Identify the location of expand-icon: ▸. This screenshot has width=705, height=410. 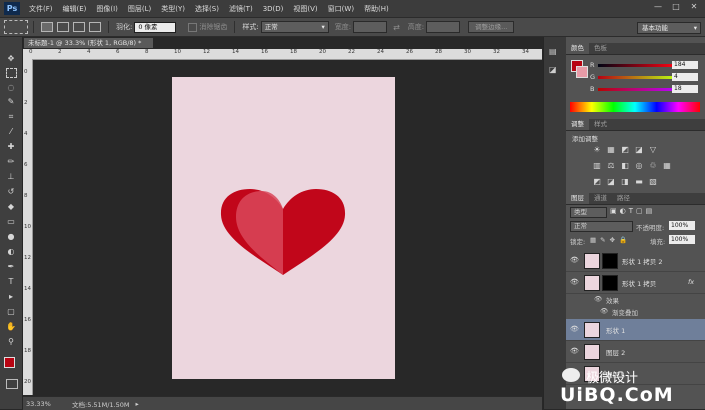
(137, 404).